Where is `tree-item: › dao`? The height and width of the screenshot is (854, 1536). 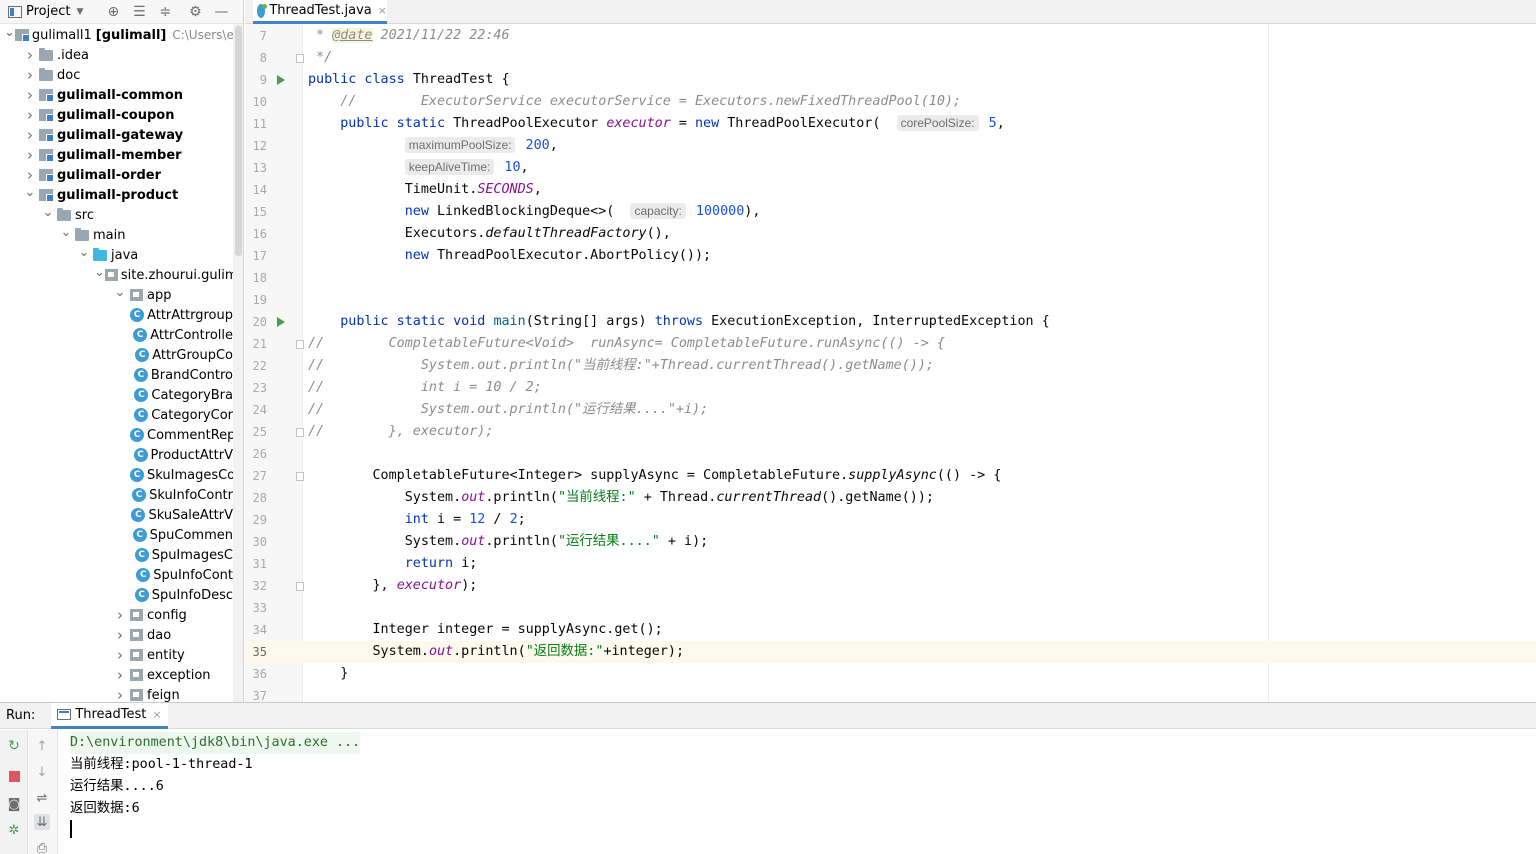
tree-item: › dao is located at coordinates (116, 635).